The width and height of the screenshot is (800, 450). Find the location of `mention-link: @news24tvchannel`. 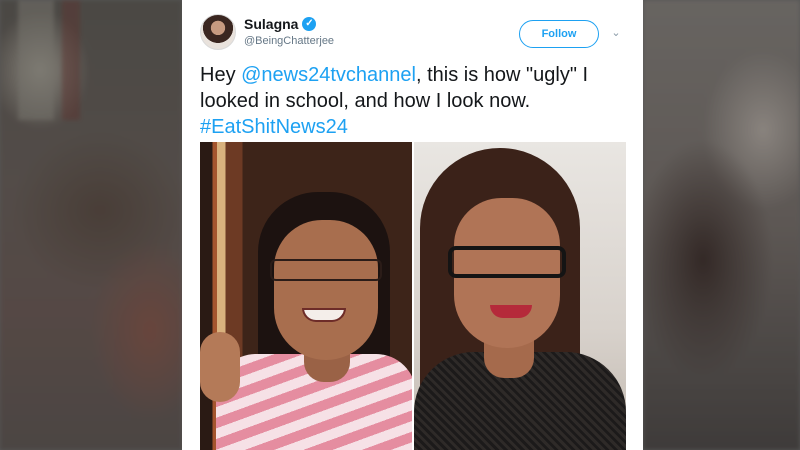

mention-link: @news24tvchannel is located at coordinates (328, 75).